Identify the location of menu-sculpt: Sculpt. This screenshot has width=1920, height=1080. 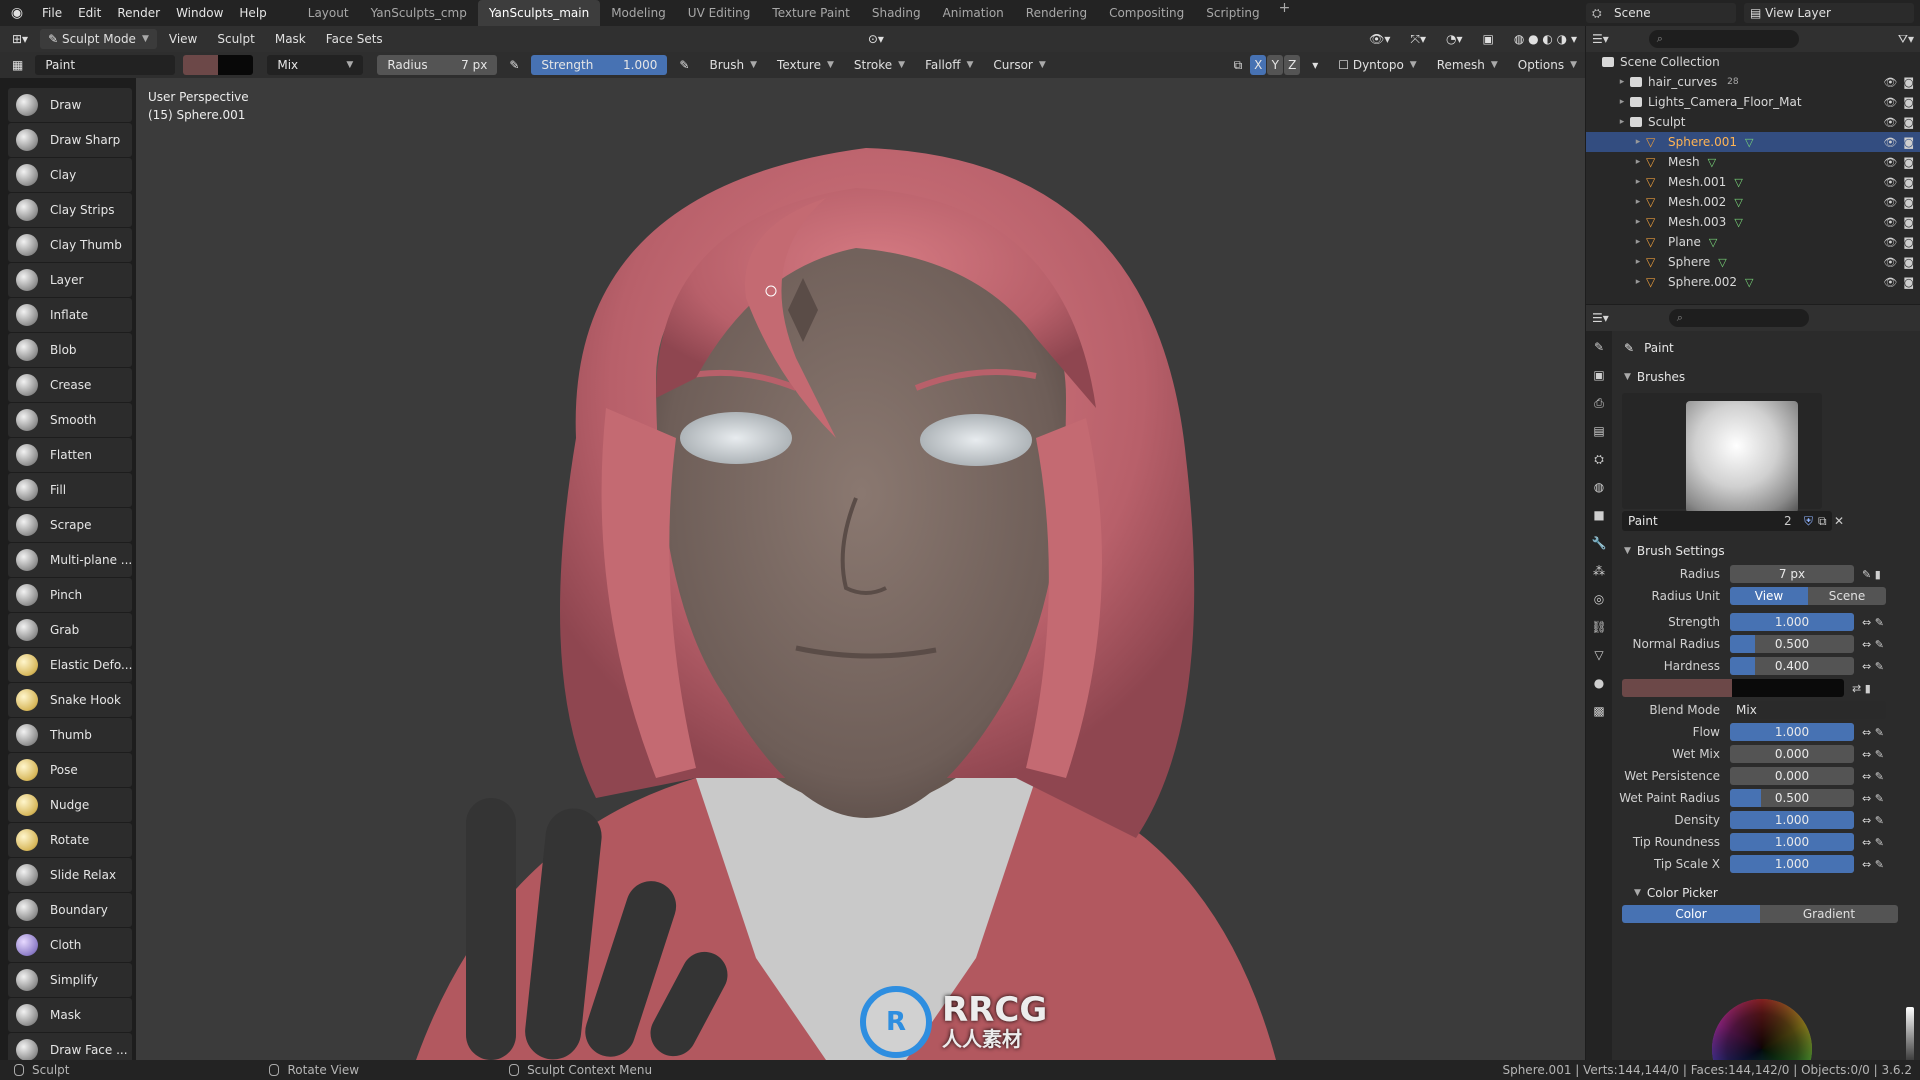
(235, 39).